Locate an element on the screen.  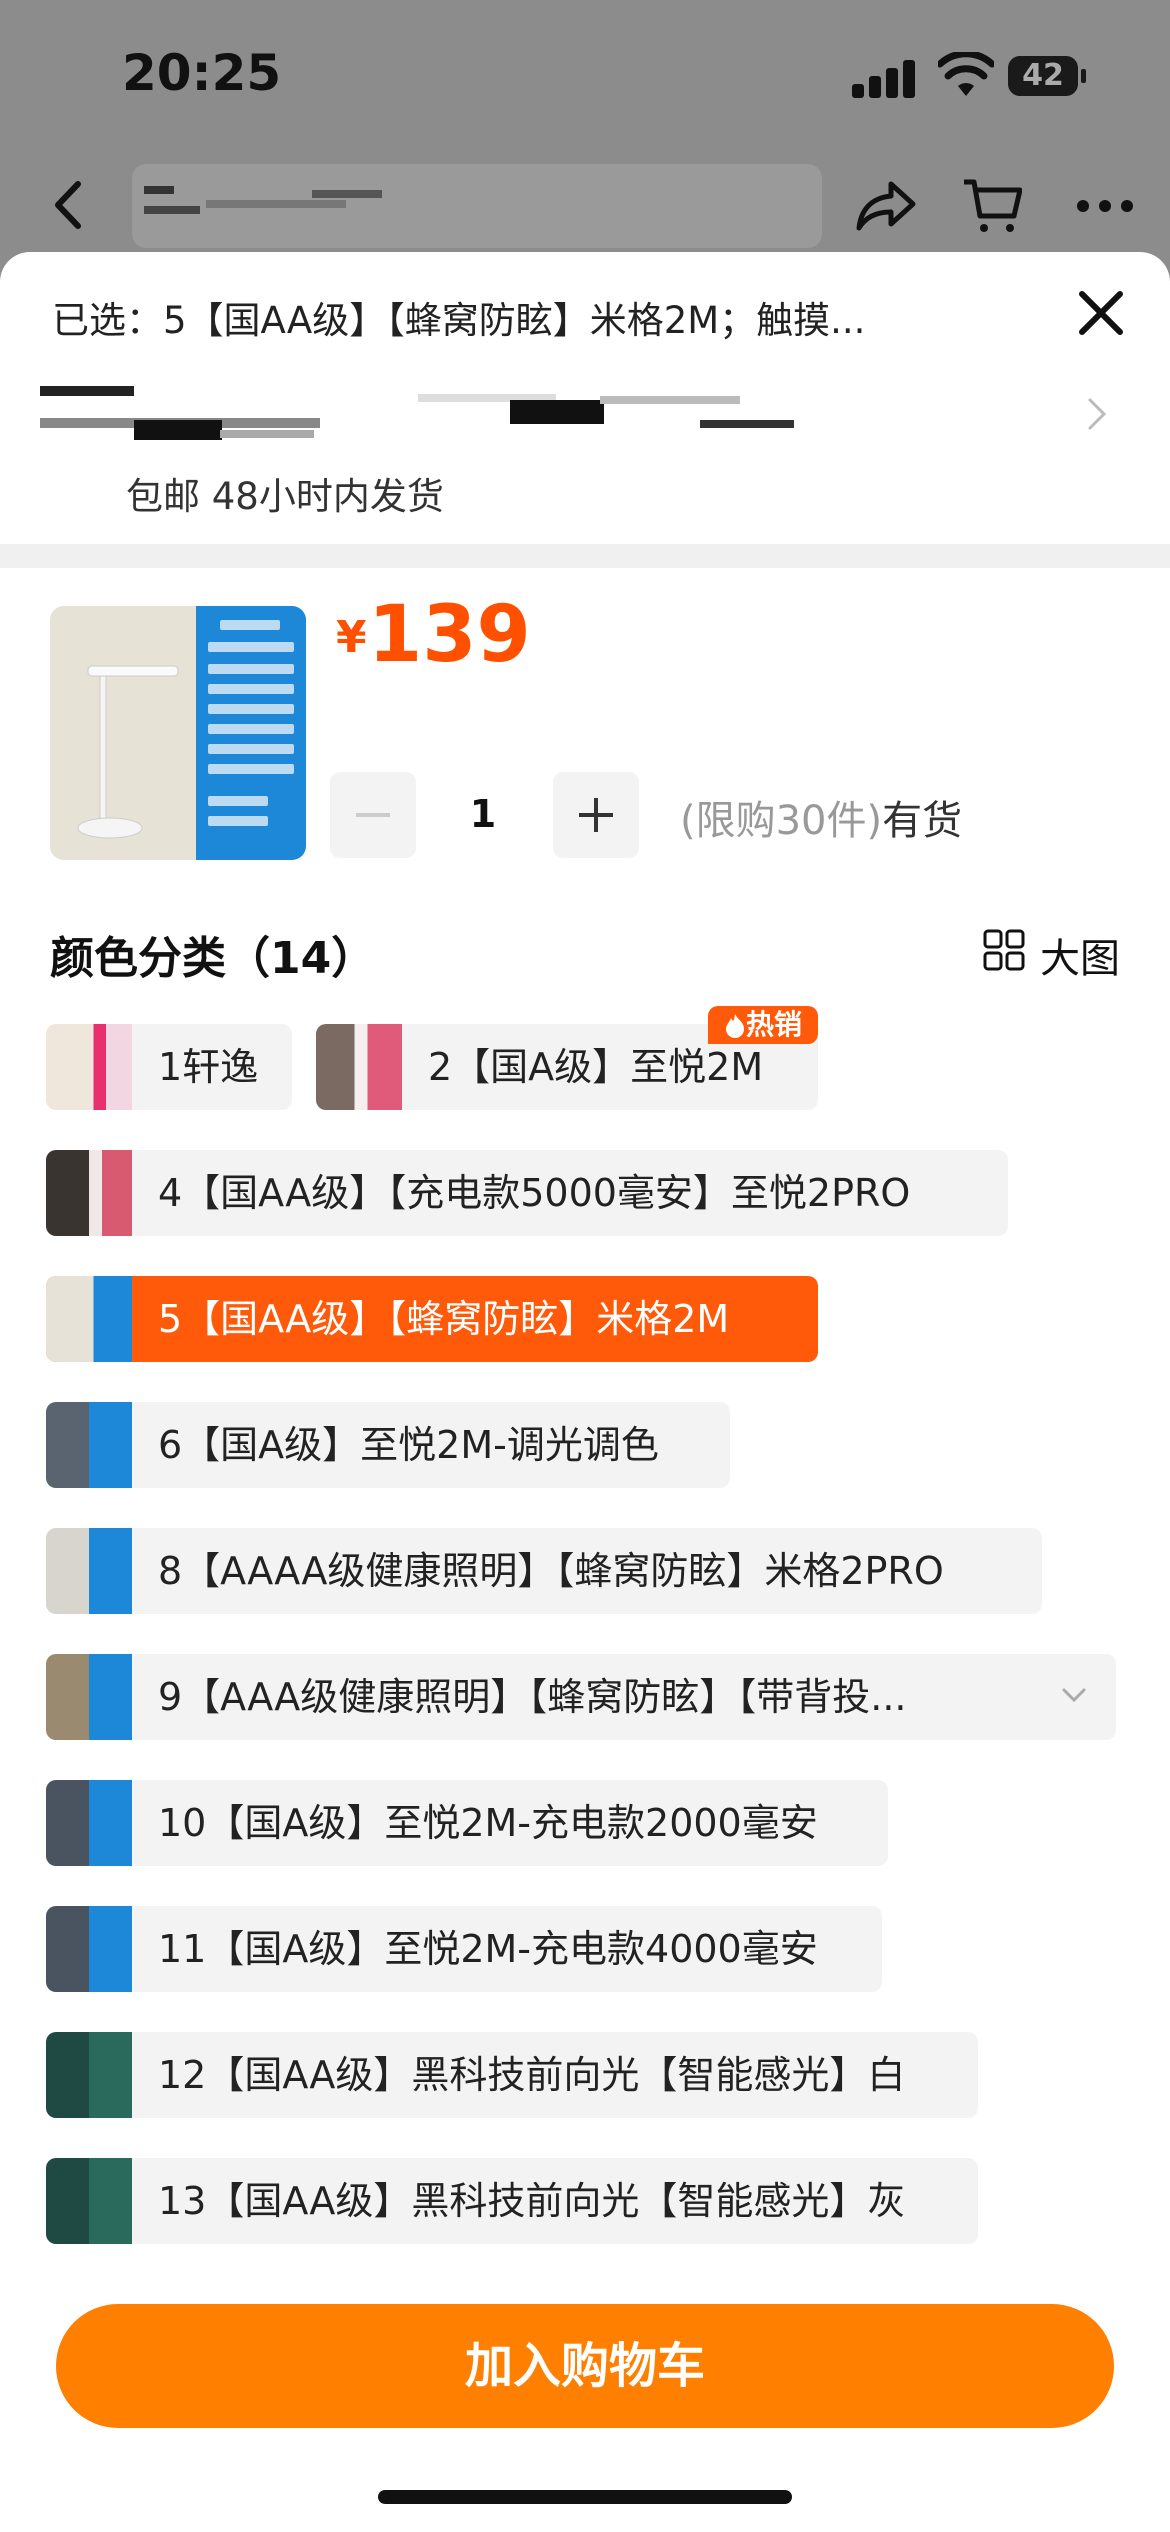
hot-sale-badge: 热销 is located at coordinates (763, 1025).